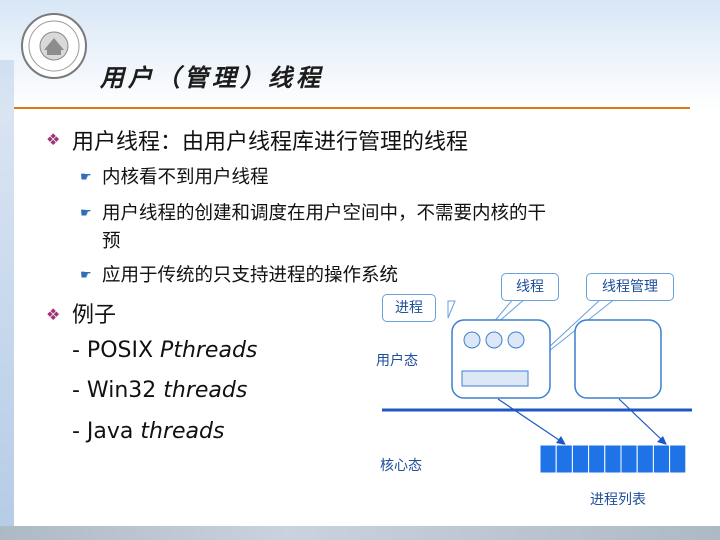  I want to click on thread-mgmt-callout: 线程管理, so click(630, 287).